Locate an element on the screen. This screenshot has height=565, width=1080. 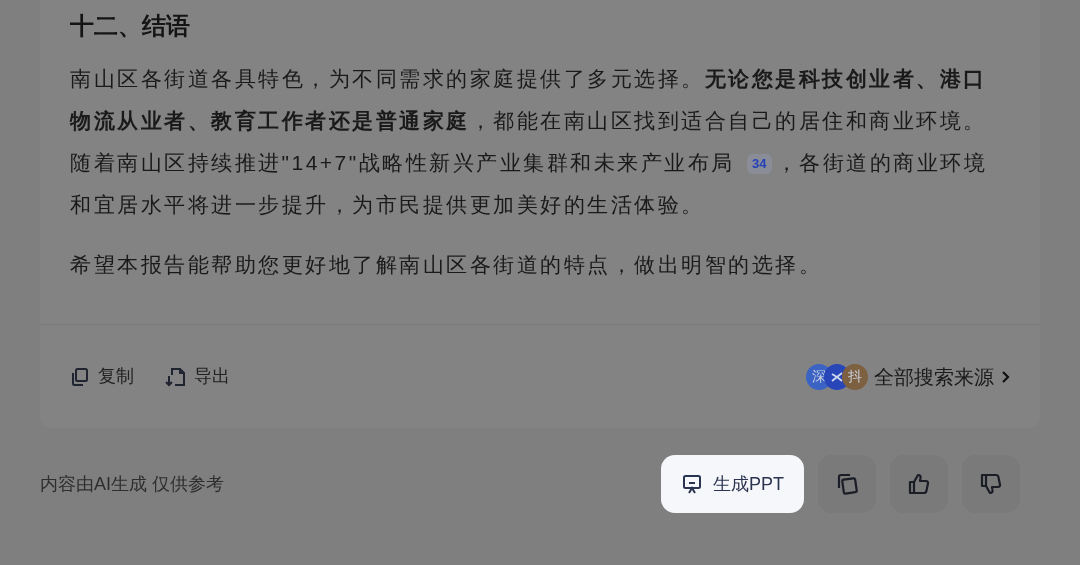
paragraph: 希望本报告能帮助您更好地了解南山区各街道的特点，做出明智的选择。 is located at coordinates (446, 265).